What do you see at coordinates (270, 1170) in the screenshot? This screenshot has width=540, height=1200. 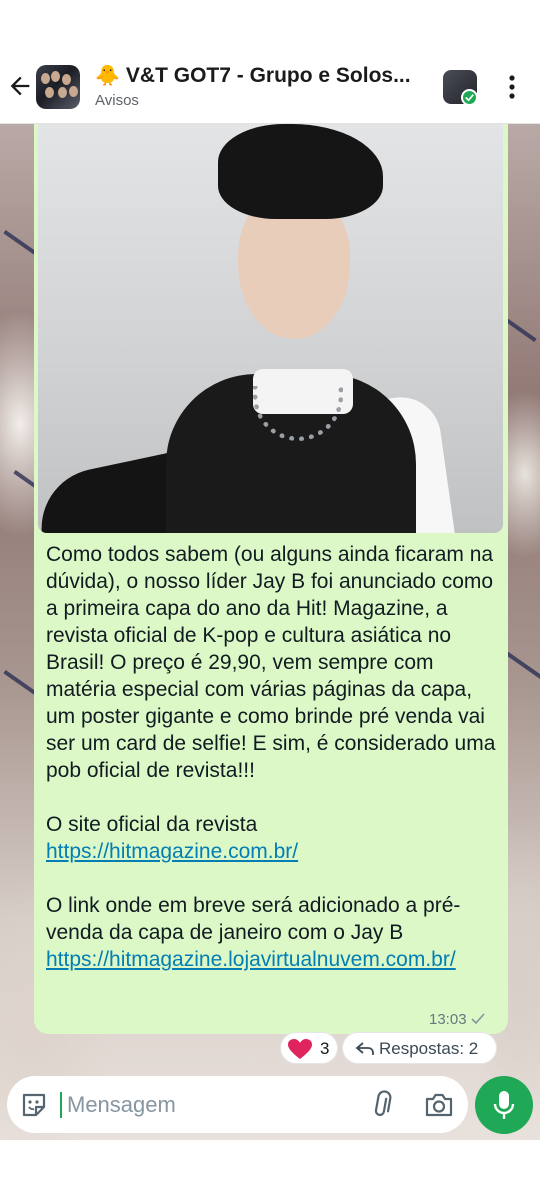 I see `system-navigation-area` at bounding box center [270, 1170].